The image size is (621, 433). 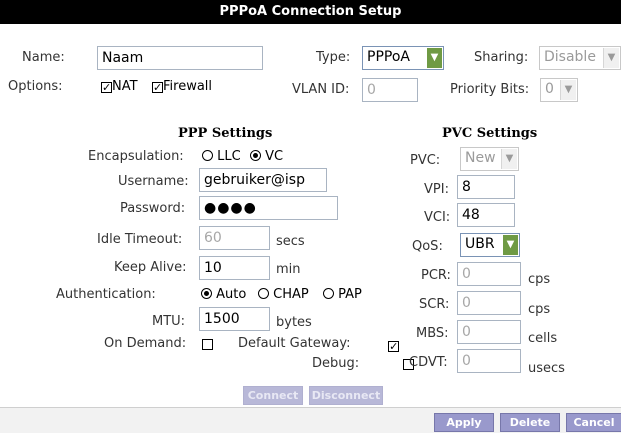 I want to click on auth-pap-label: PAP, so click(x=350, y=294).